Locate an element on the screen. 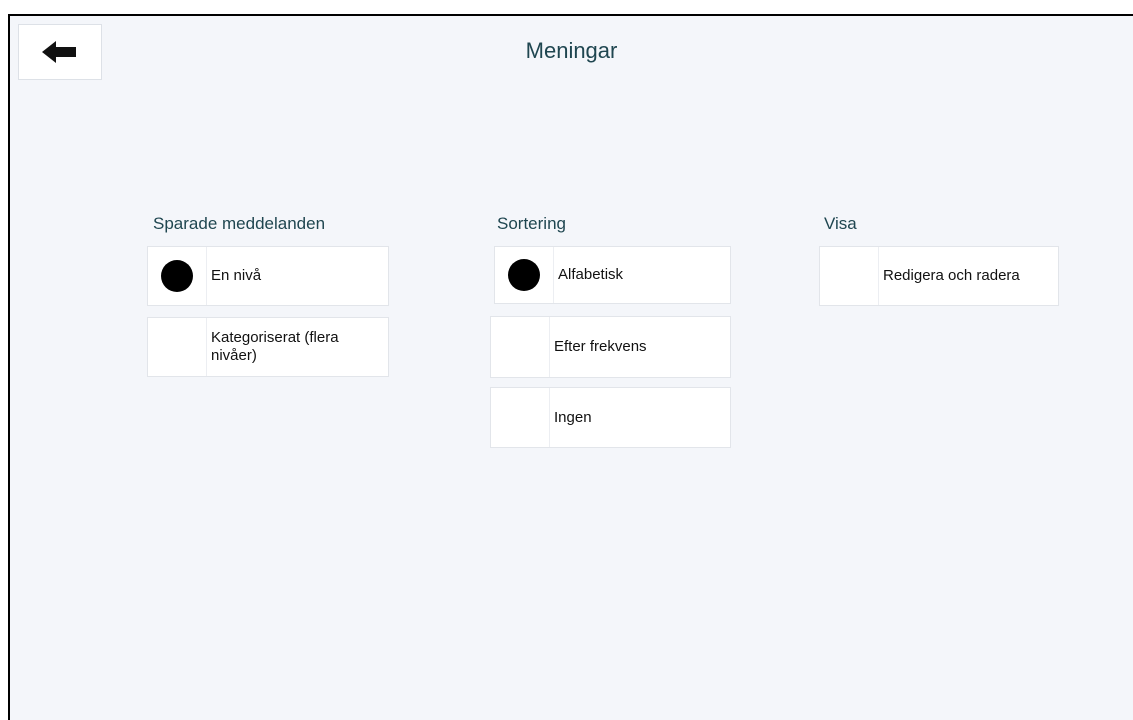 The height and width of the screenshot is (720, 1133). option-label: Ingen is located at coordinates (573, 417).